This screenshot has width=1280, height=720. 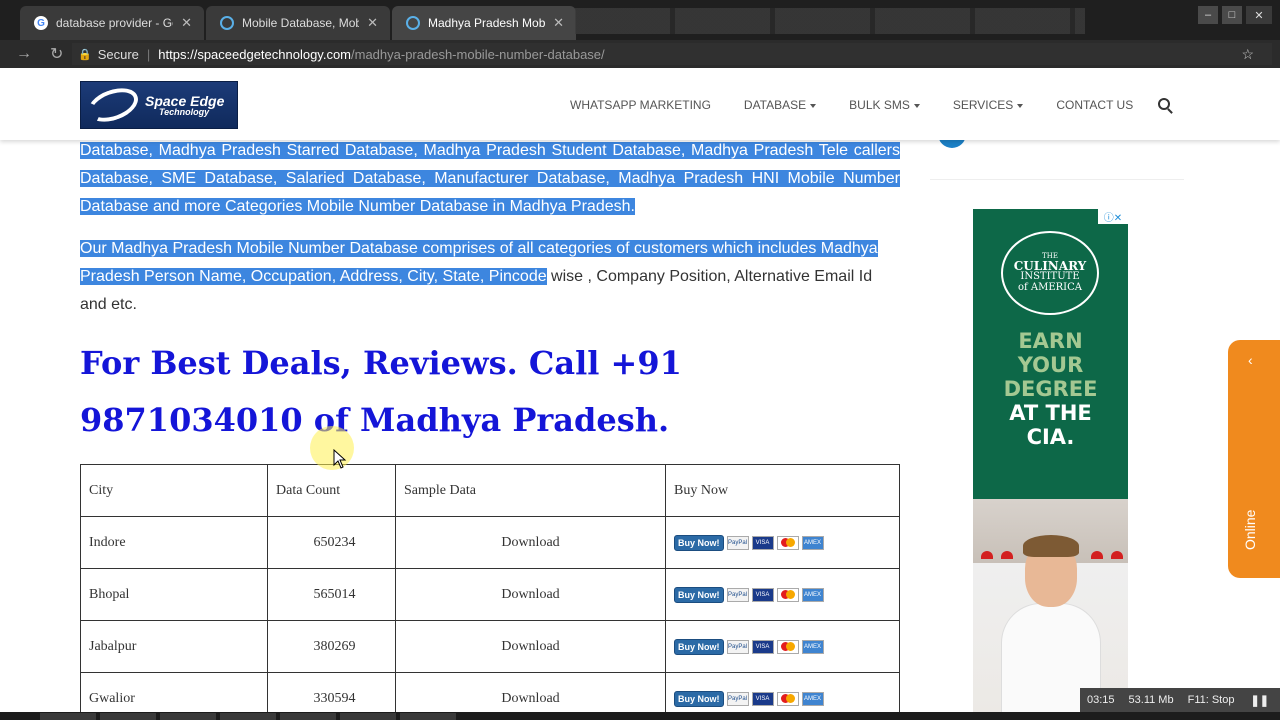 What do you see at coordinates (1232, 15) in the screenshot?
I see `maximize-icon: □` at bounding box center [1232, 15].